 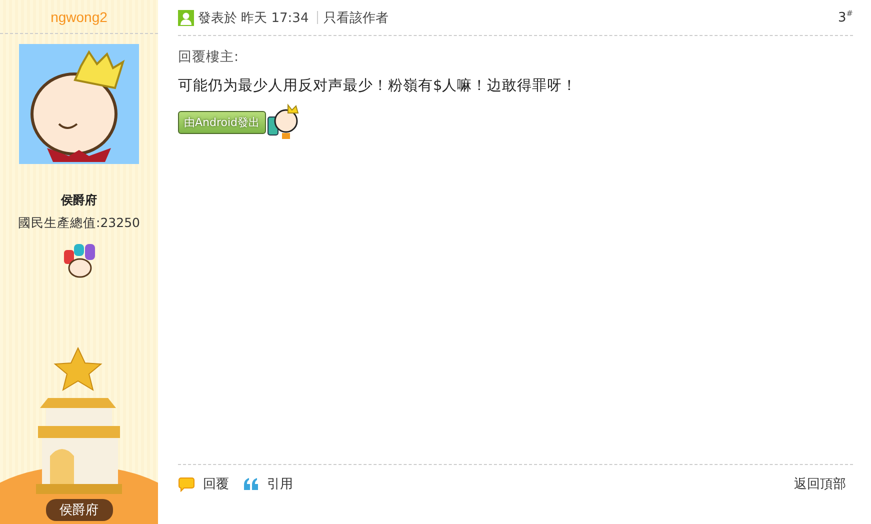 I want to click on post-body: 可能仍为最少人用反对声最少！粉嶺有$人嘛！边敢得罪呀！, so click(x=378, y=86).